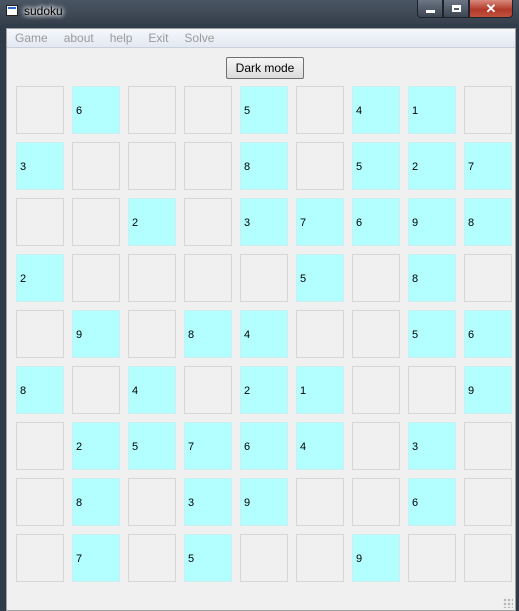  I want to click on sudoku-cell-r7-c4: 7, so click(208, 446).